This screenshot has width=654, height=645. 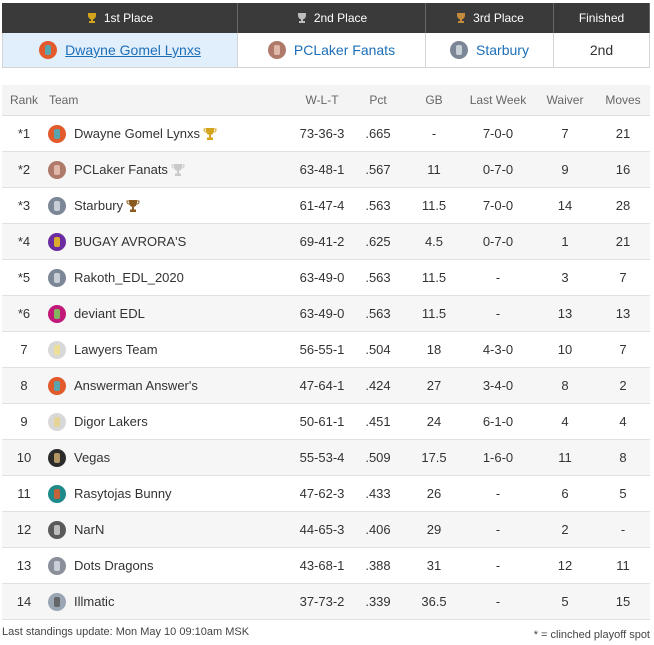 I want to click on waiver-cell: 12, so click(x=565, y=565).